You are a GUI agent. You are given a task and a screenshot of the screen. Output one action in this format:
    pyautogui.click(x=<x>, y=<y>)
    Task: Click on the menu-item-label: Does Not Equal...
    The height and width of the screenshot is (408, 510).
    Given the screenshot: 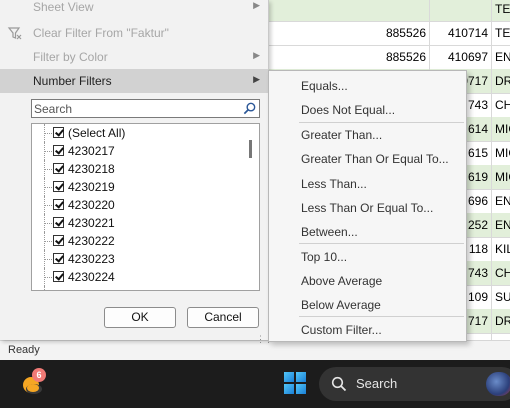 What is the action you would take?
    pyautogui.click(x=348, y=110)
    